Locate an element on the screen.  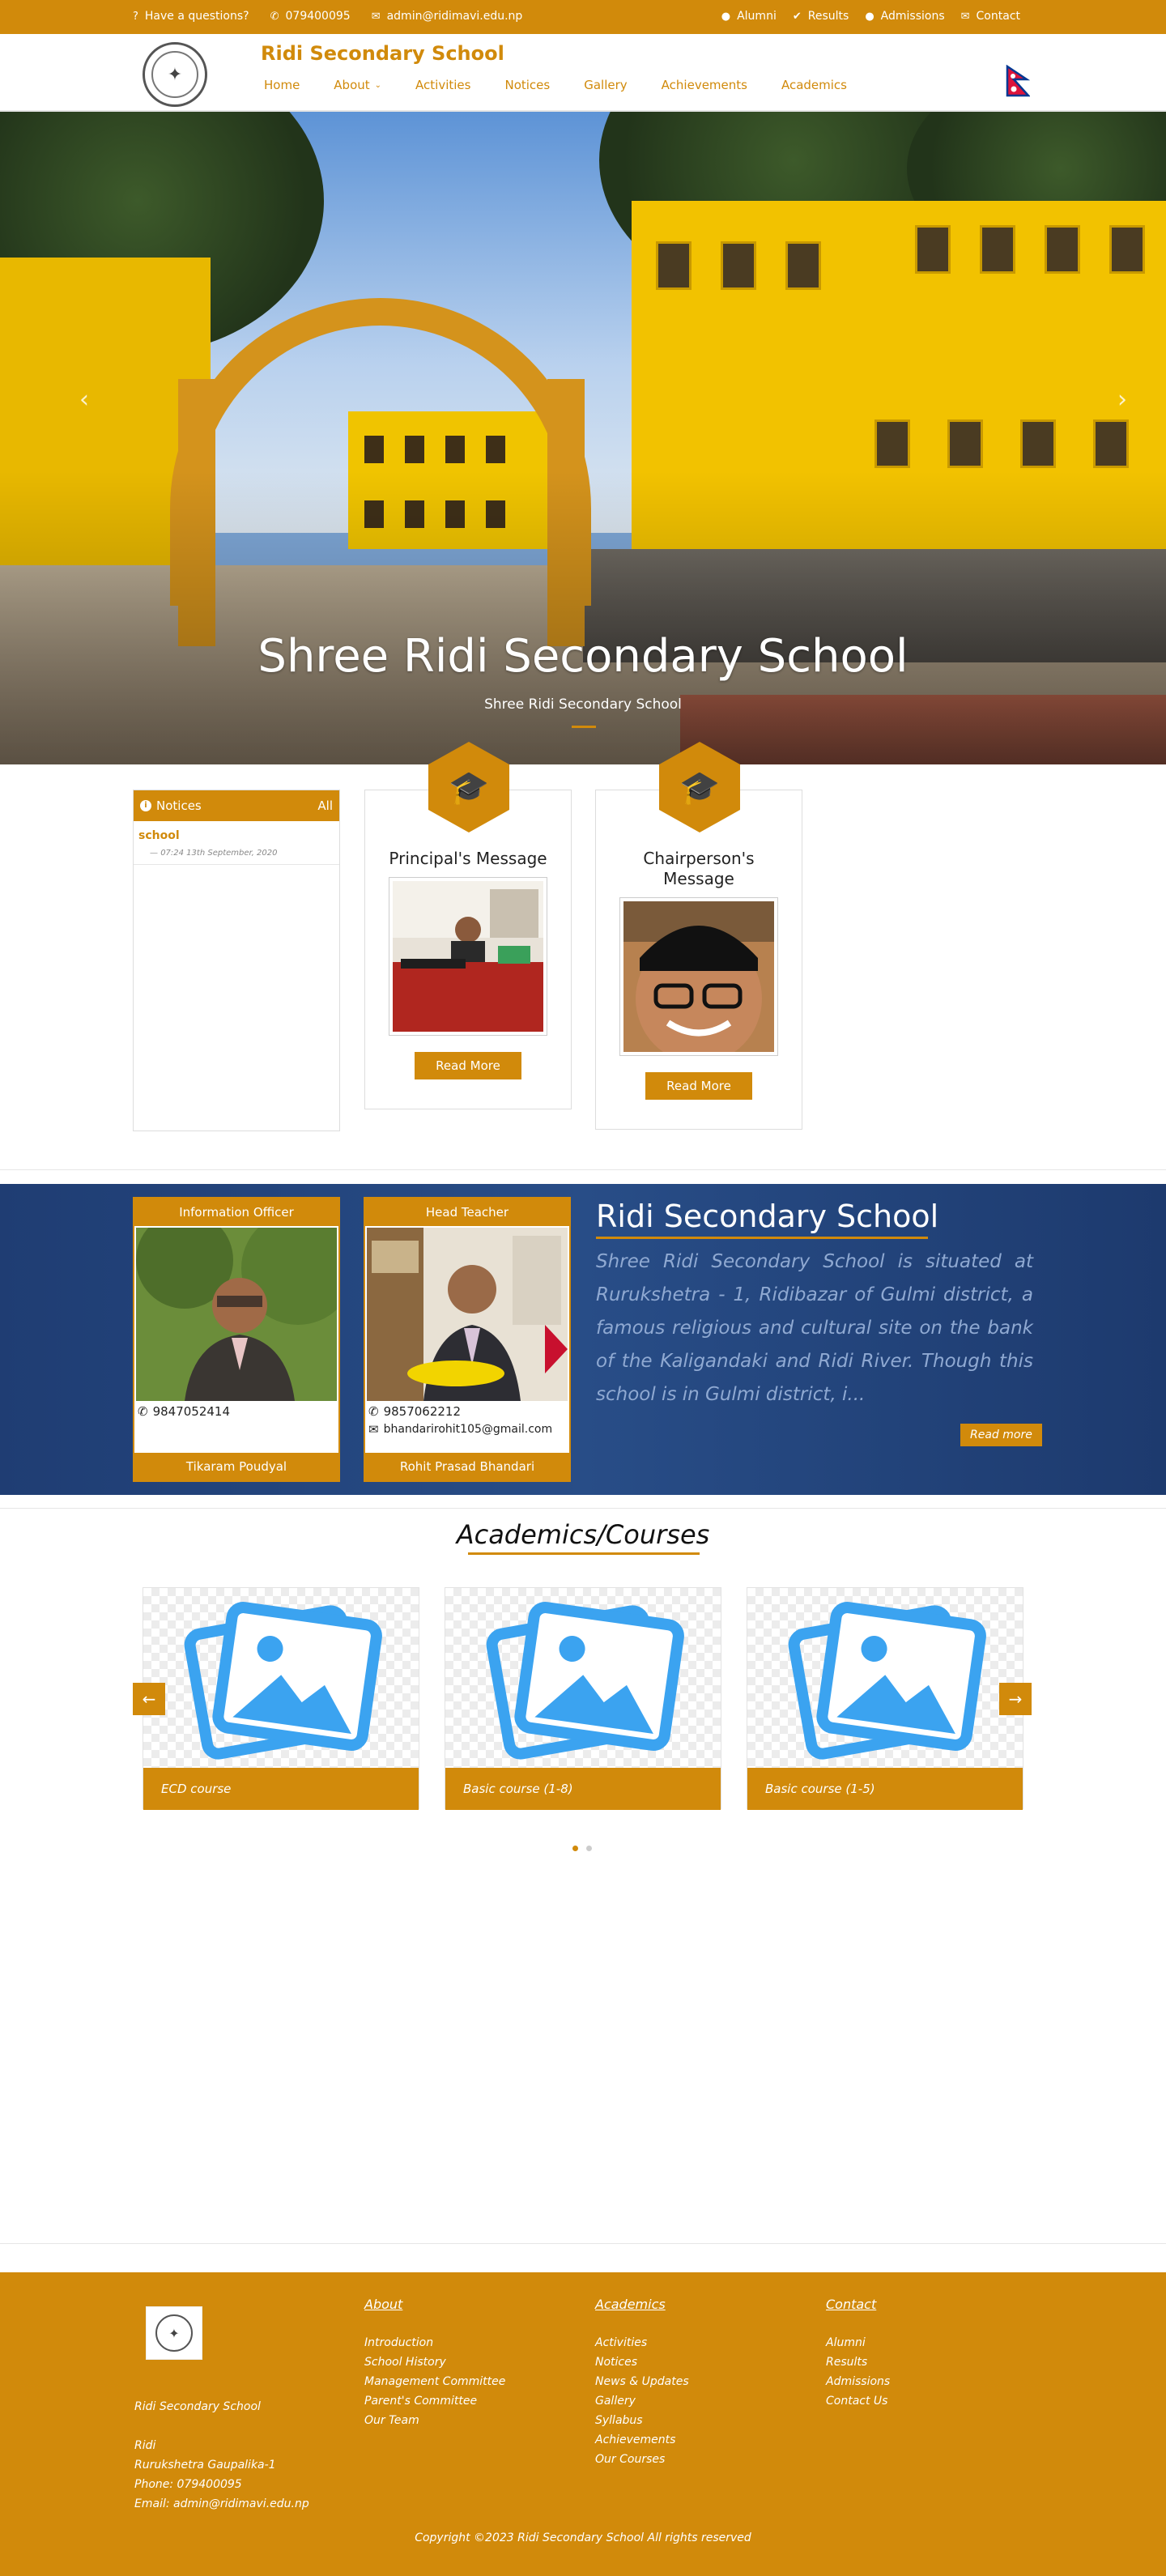
footer-link: Notices is located at coordinates (642, 2362).